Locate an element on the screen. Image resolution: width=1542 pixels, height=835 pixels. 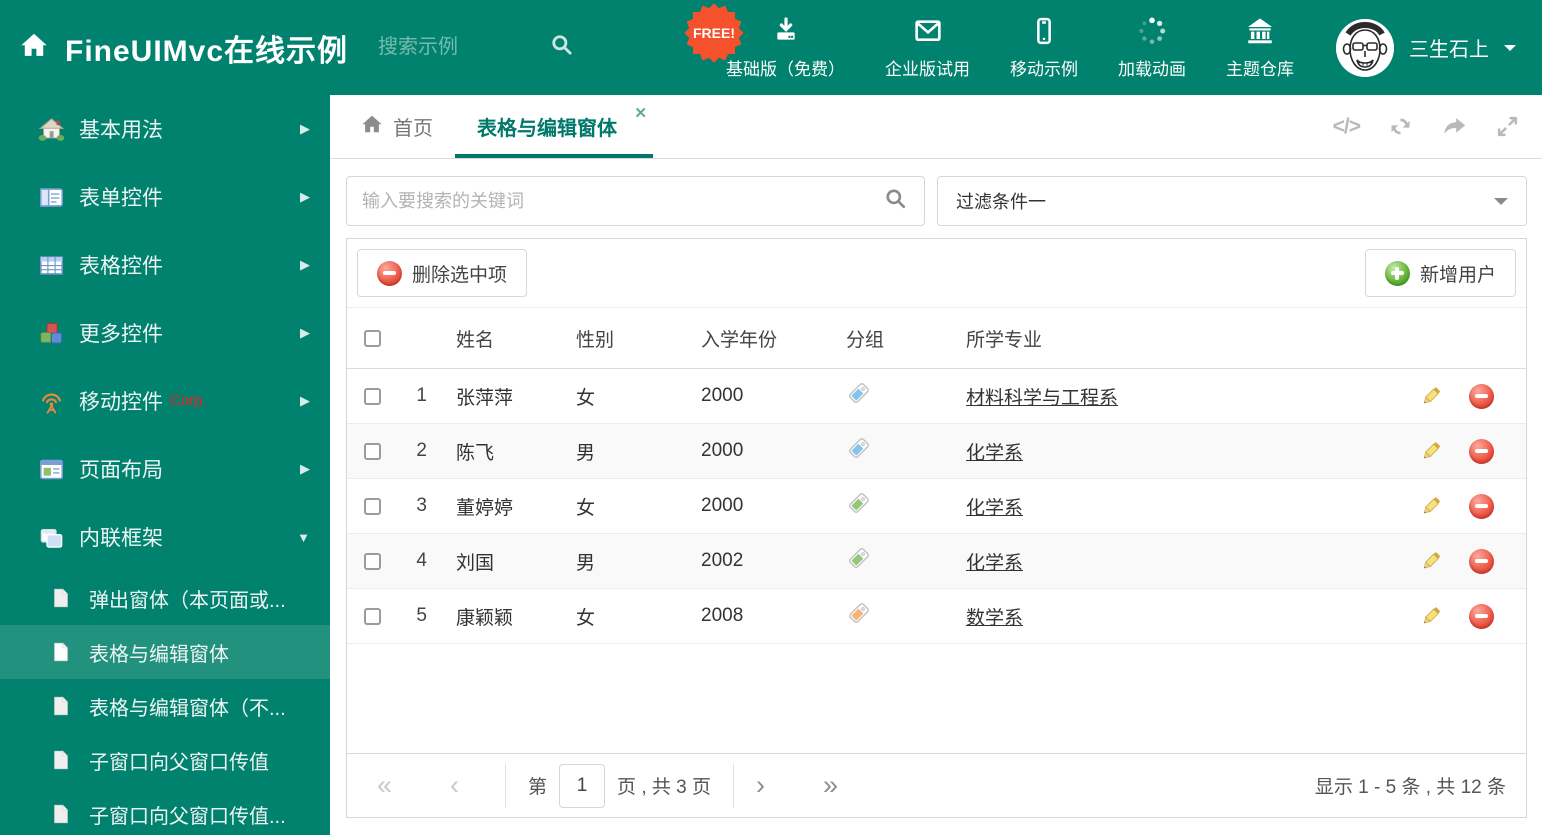
nav-mobile-demo: 移动示例 is located at coordinates (1044, 47).